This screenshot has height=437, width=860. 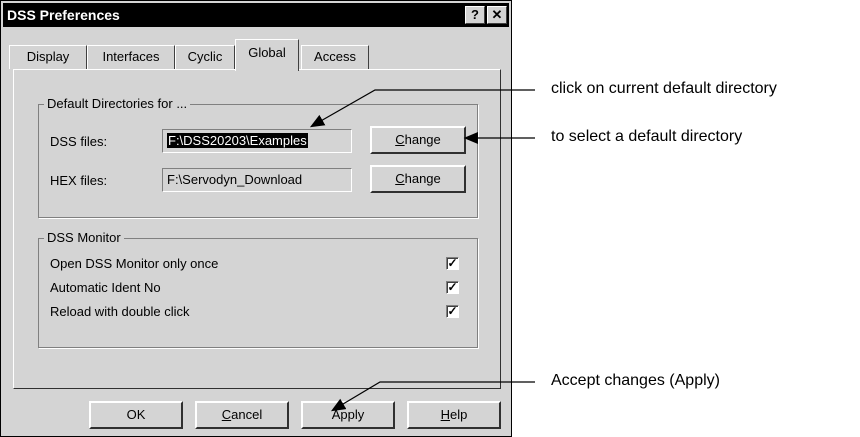 I want to click on tab-interfaces: Interfaces, so click(x=131, y=57).